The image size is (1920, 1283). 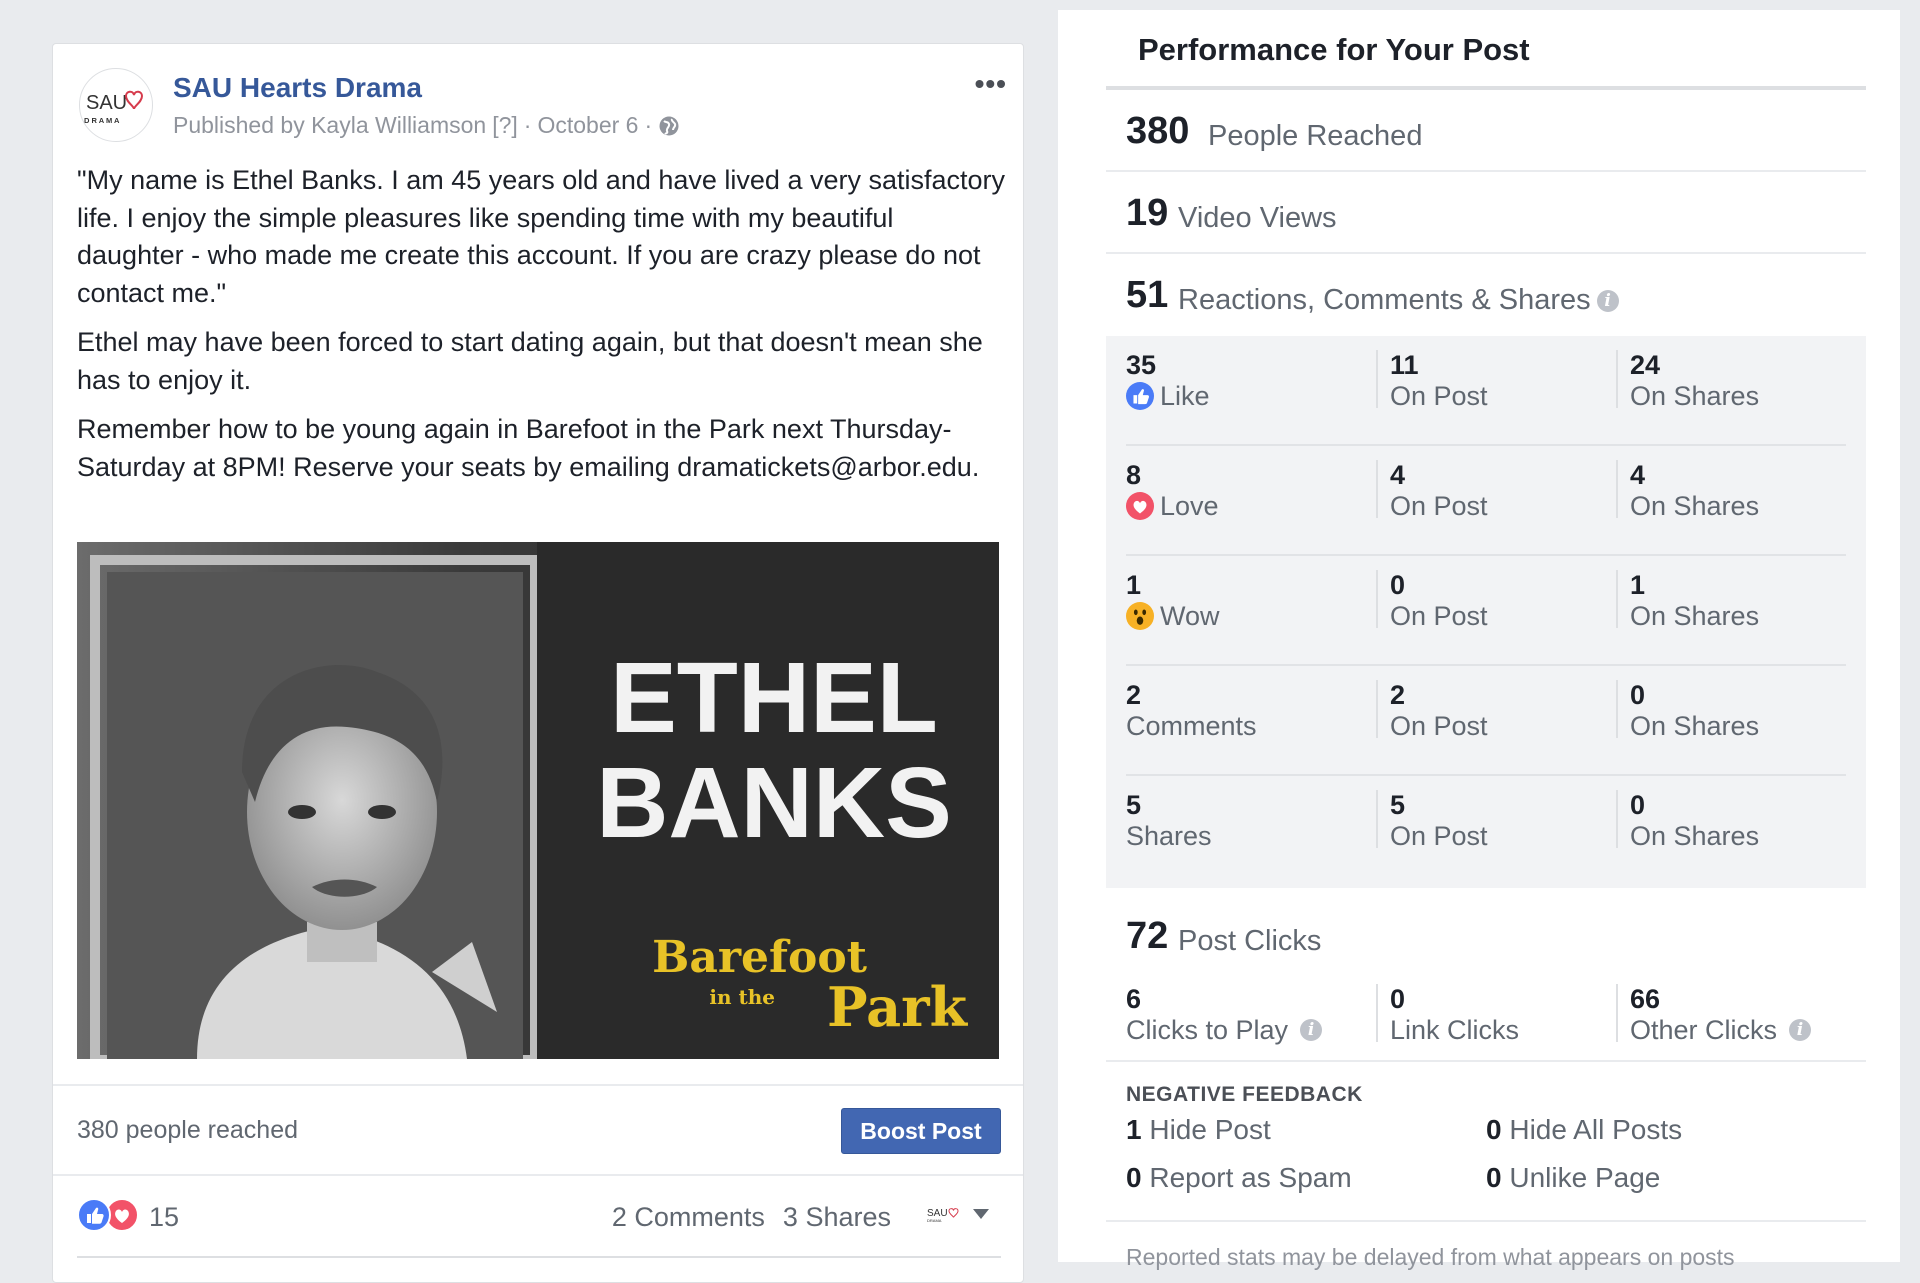 What do you see at coordinates (1147, 936) in the screenshot?
I see `post-clicks-count: 72` at bounding box center [1147, 936].